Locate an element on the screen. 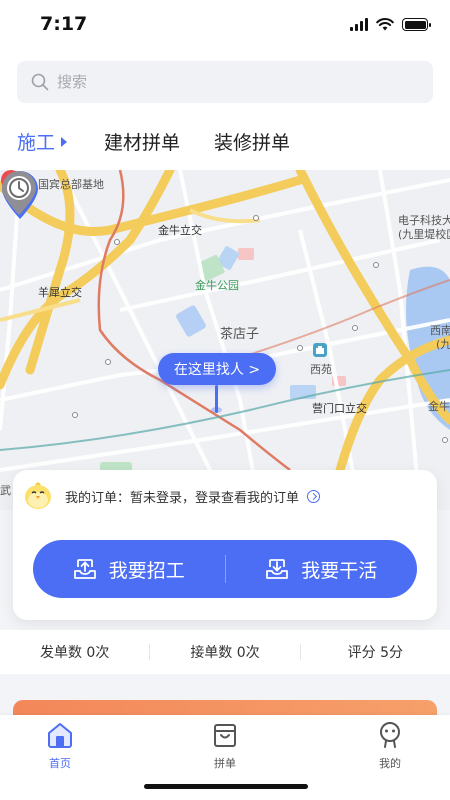  battery-icon is located at coordinates (416, 24).